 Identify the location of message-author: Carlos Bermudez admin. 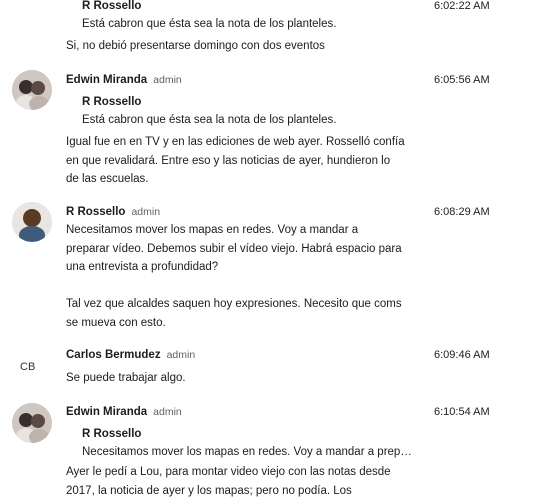
(130, 355).